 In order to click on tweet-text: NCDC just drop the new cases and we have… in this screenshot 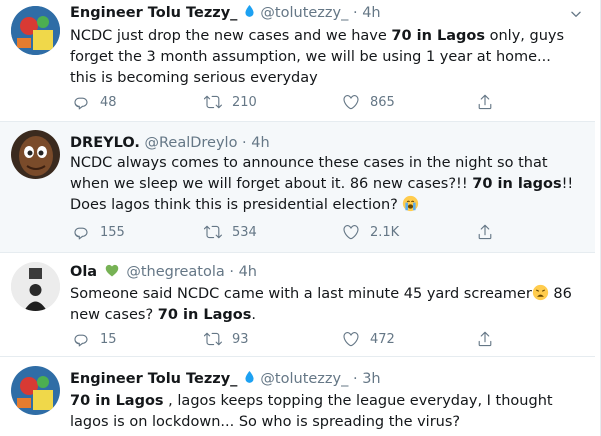, I will do `click(323, 57)`.